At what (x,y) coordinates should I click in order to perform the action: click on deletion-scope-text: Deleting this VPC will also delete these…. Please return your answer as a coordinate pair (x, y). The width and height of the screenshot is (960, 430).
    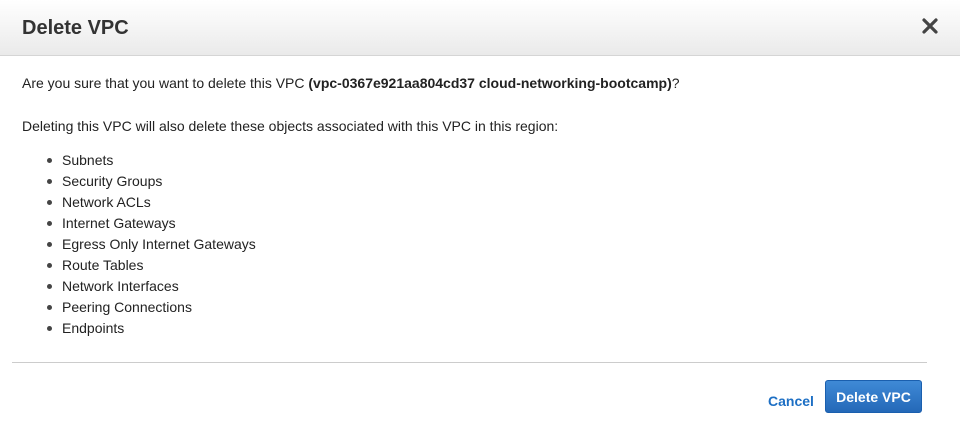
    Looking at the image, I should click on (290, 126).